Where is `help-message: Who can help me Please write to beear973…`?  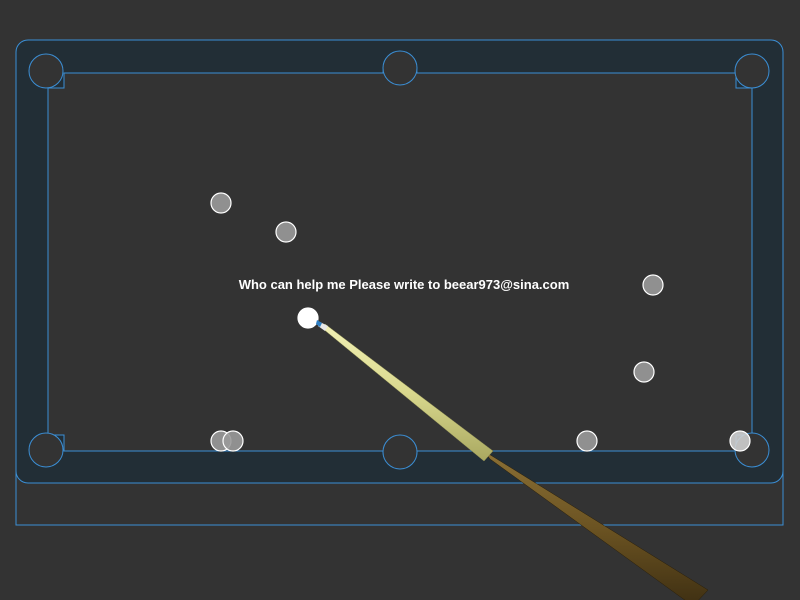 help-message: Who can help me Please write to beear973… is located at coordinates (404, 284).